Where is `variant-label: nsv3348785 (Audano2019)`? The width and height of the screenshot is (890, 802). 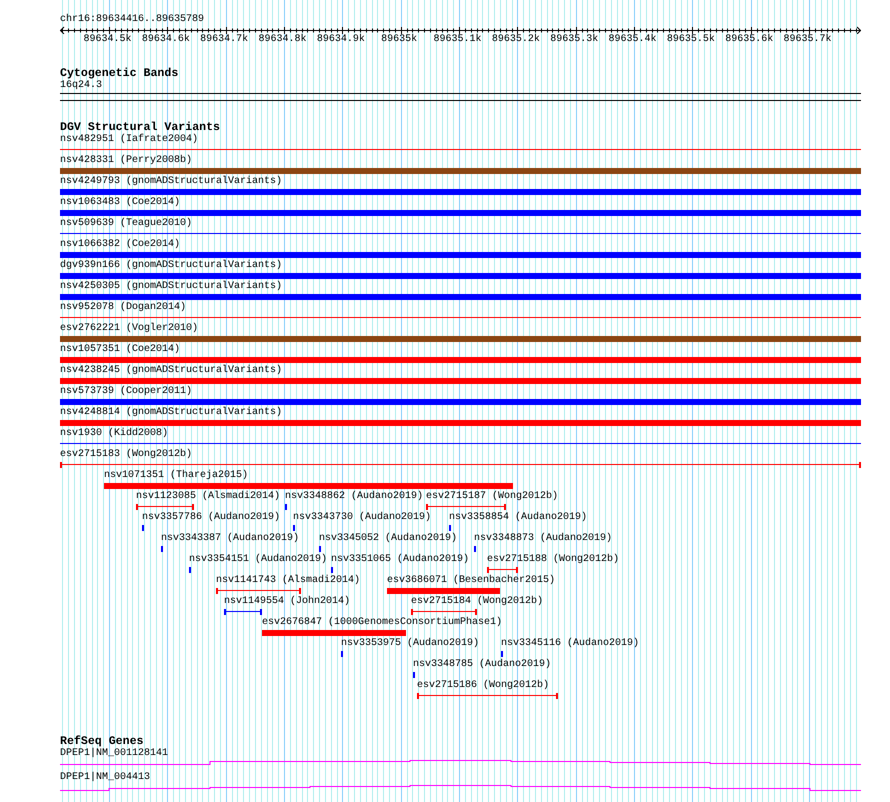
variant-label: nsv3348785 (Audano2019) is located at coordinates (482, 665).